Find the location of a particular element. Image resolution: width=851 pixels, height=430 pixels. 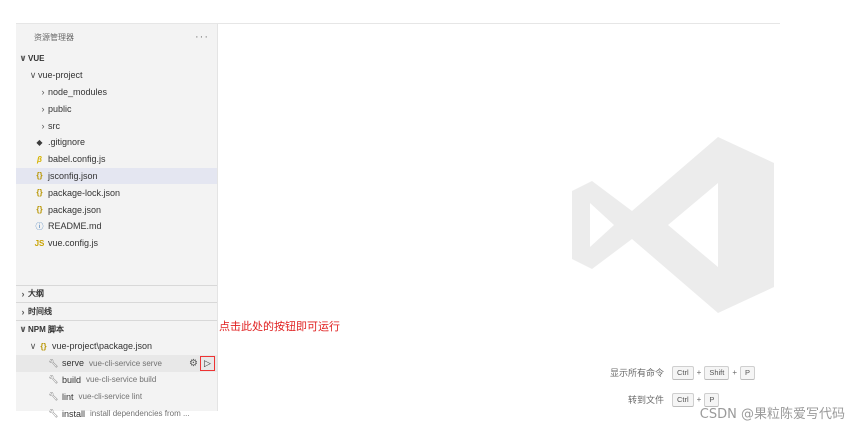

section-npm-scripts: ∨ NPM 脚本 is located at coordinates (116, 329).